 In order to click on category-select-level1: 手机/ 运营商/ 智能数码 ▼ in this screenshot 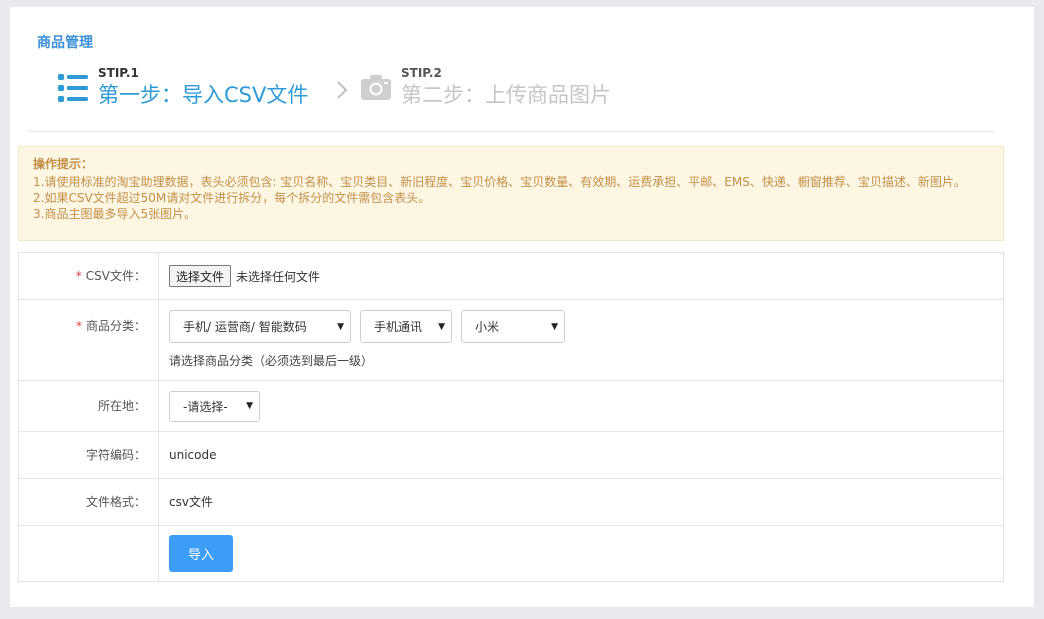, I will do `click(260, 326)`.